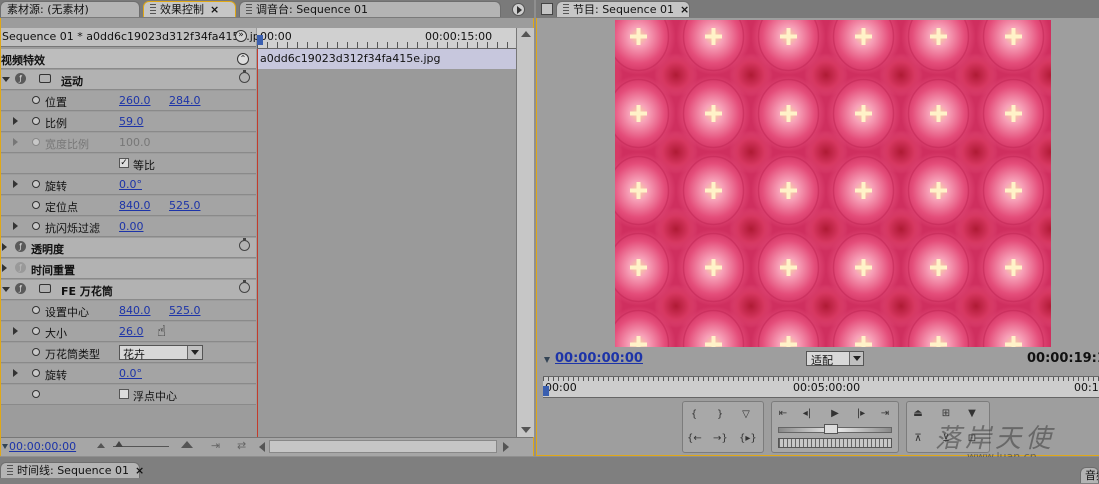 The width and height of the screenshot is (1099, 484). What do you see at coordinates (42, 446) in the screenshot?
I see `effect-timecode: 00:00:00:00` at bounding box center [42, 446].